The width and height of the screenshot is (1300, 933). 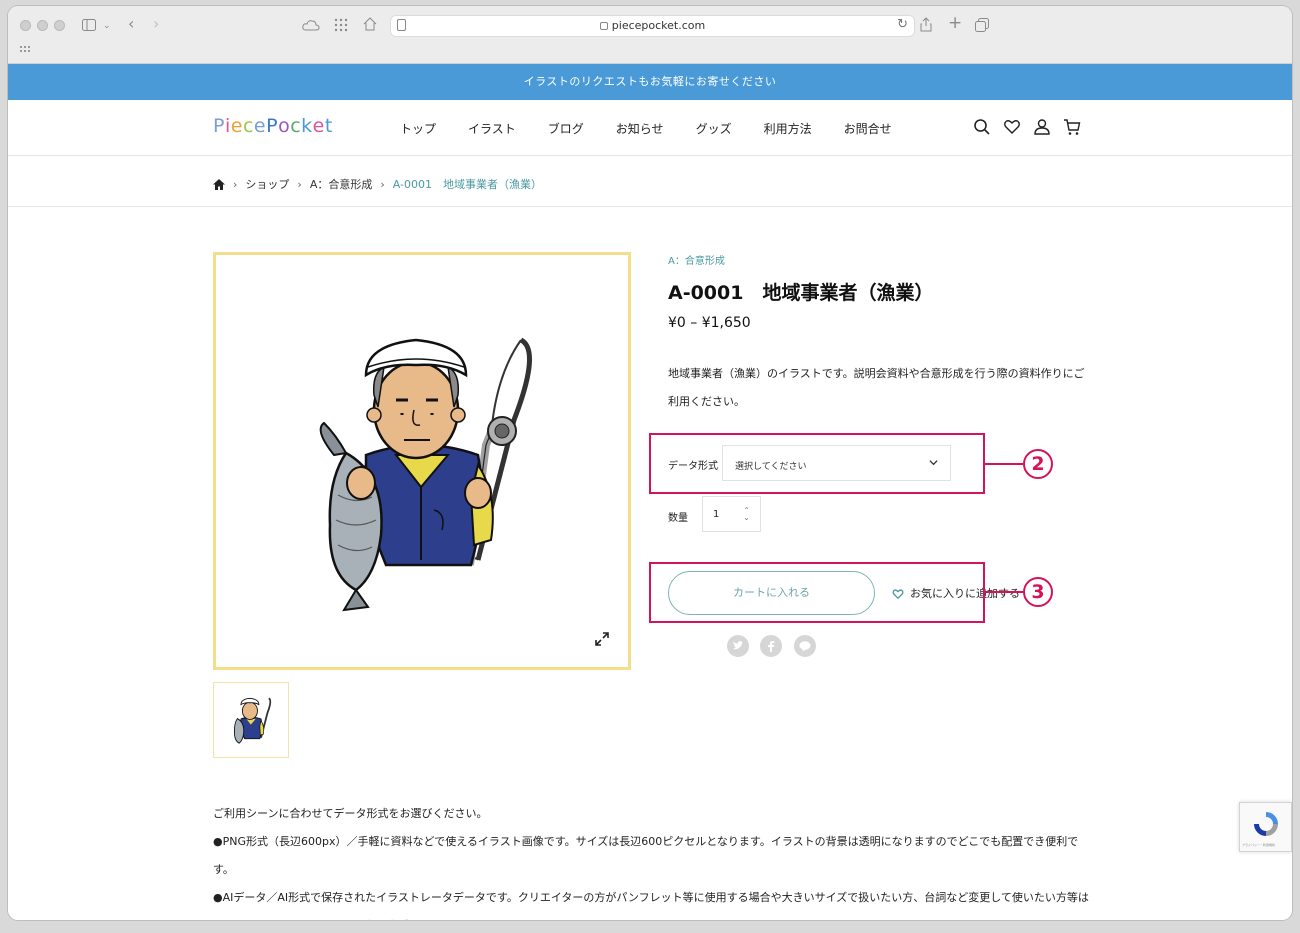 I want to click on description-line: ご利用シーンに合わせてデータ形式をお選びください。, so click(x=350, y=813).